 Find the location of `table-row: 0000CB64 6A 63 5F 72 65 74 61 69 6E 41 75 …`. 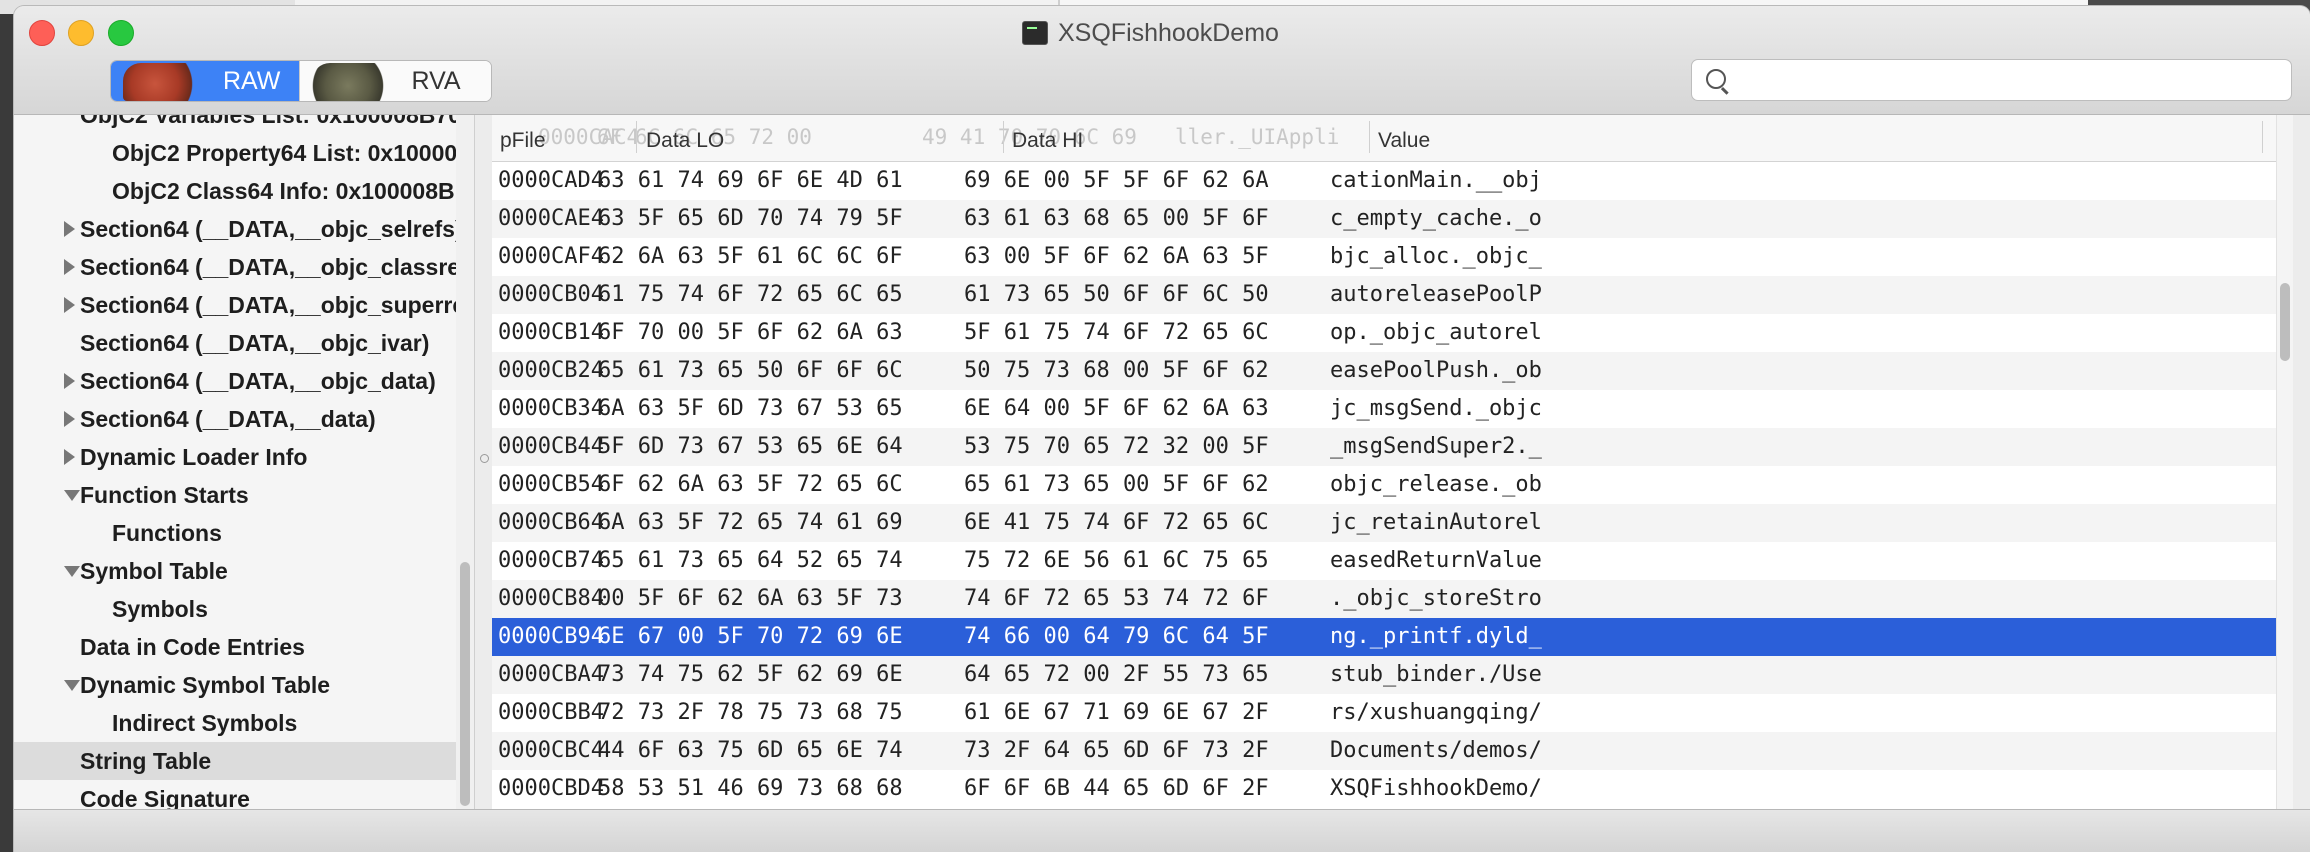

table-row: 0000CB64 6A 63 5F 72 65 74 61 69 6E 41 75 … is located at coordinates (1392, 523).